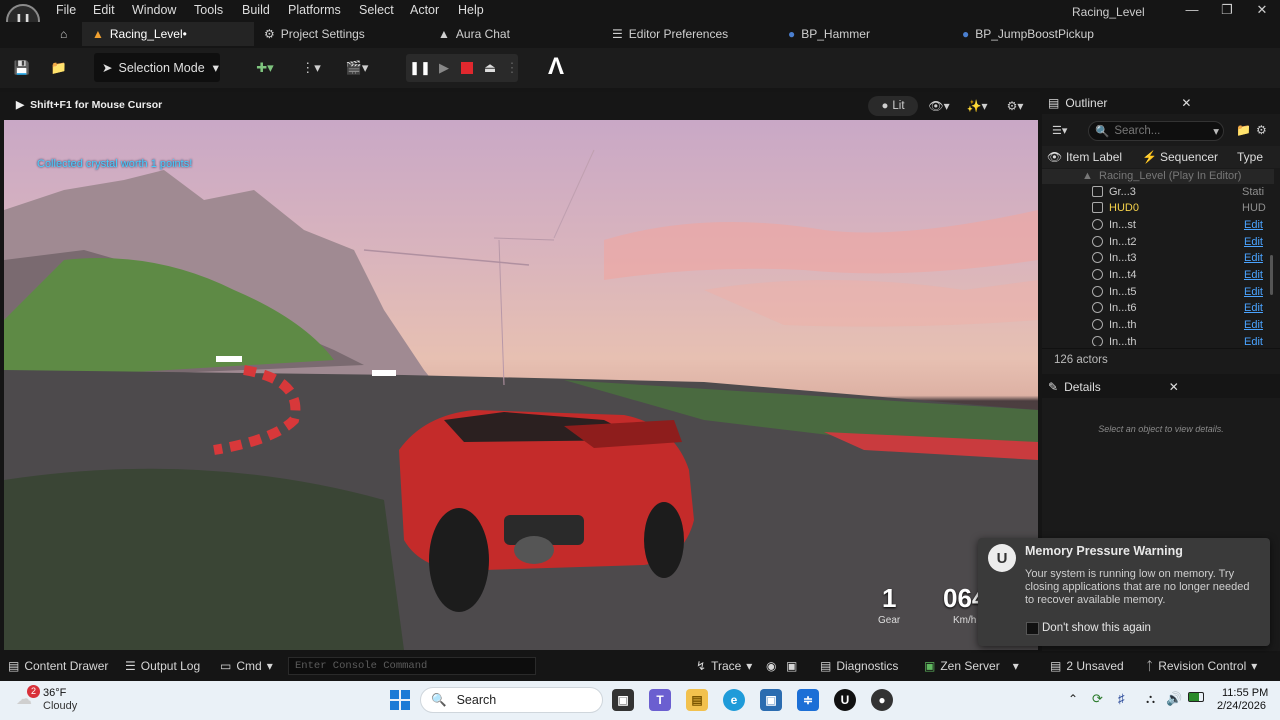 The width and height of the screenshot is (1280, 720). Describe the element at coordinates (54, 693) in the screenshot. I see `weather-temp: 36°F` at that location.